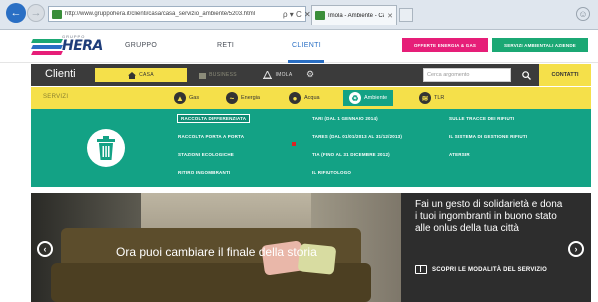 Image resolution: width=598 pixels, height=302 pixels. What do you see at coordinates (268, 75) in the screenshot?
I see `map-pin-icon` at bounding box center [268, 75].